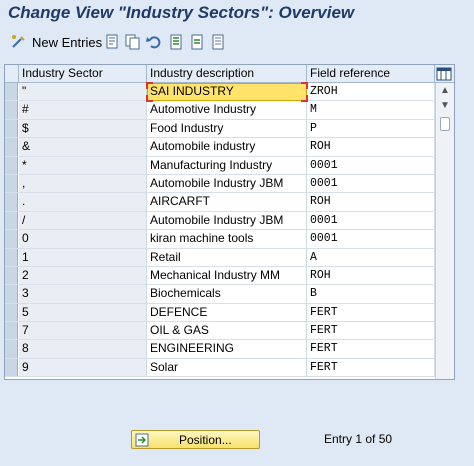  I want to click on table-row: 7 OIL & GAS FERT, so click(220, 331).